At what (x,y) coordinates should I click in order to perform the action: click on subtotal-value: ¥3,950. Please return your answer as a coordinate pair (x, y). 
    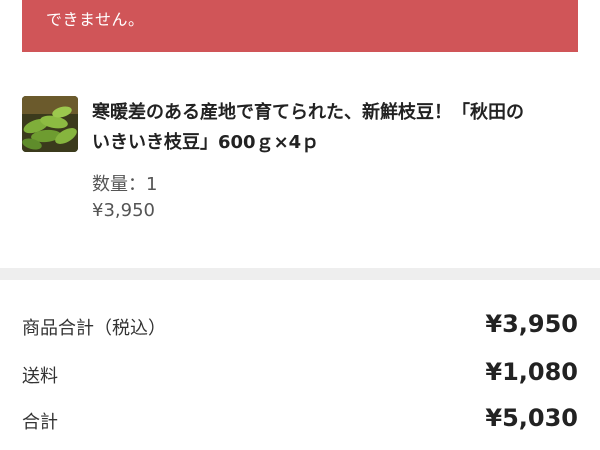
    Looking at the image, I should click on (531, 324).